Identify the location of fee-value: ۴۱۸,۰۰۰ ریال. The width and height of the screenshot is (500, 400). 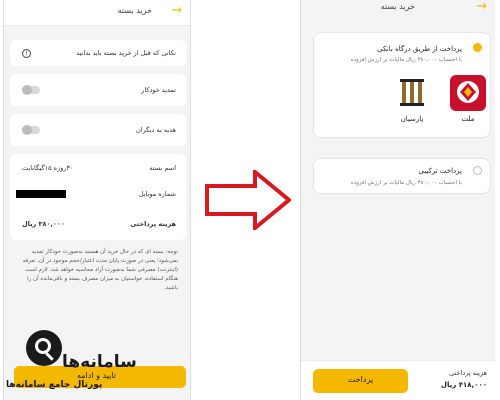
(463, 385).